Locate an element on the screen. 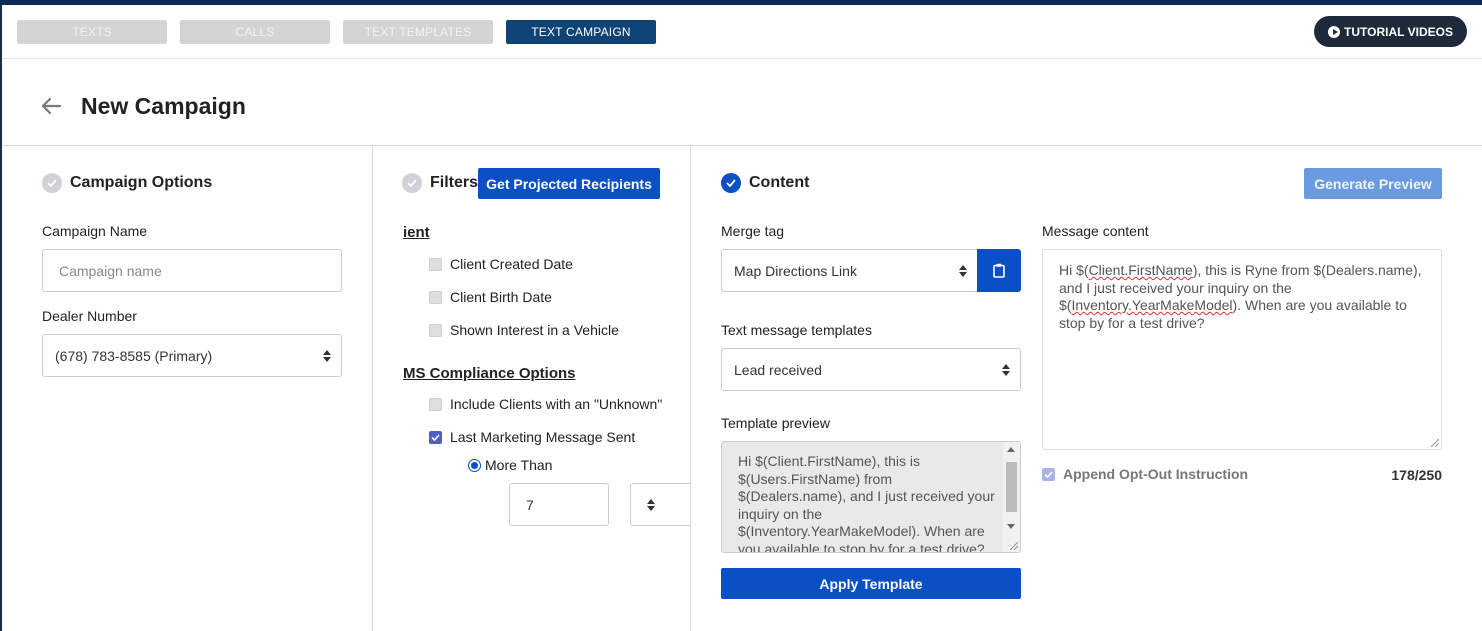 Image resolution: width=1482 pixels, height=631 pixels. scroll-down-arrow-icon is located at coordinates (1011, 526).